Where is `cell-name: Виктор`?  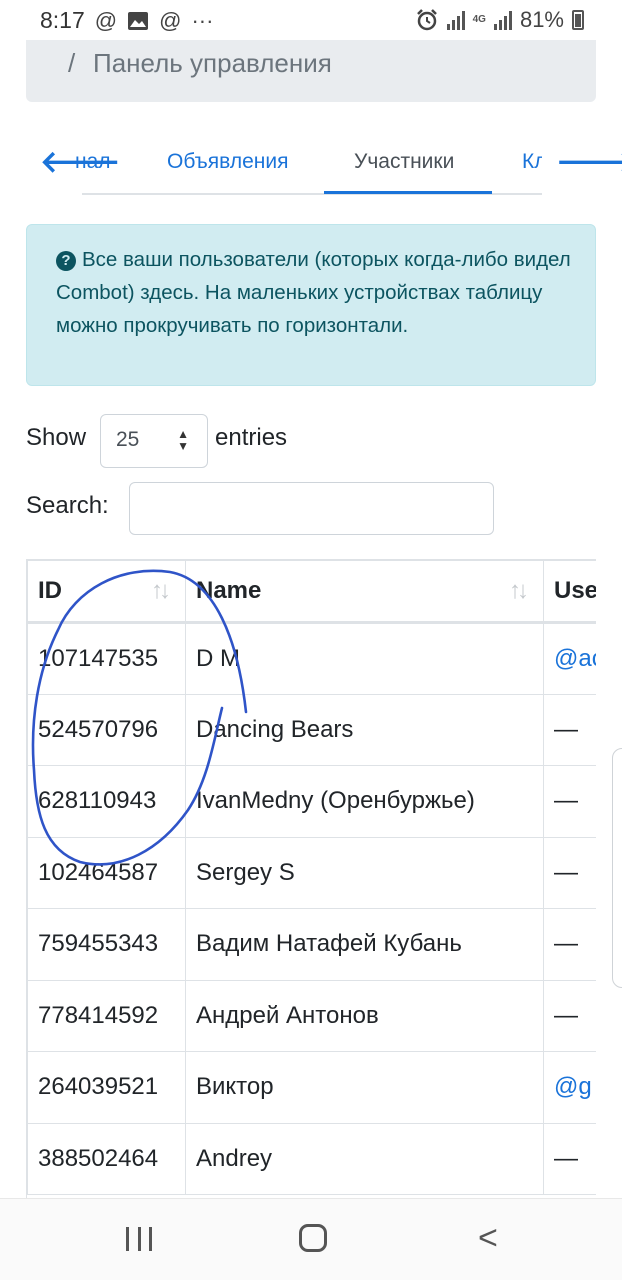 cell-name: Виктор is located at coordinates (364, 1087).